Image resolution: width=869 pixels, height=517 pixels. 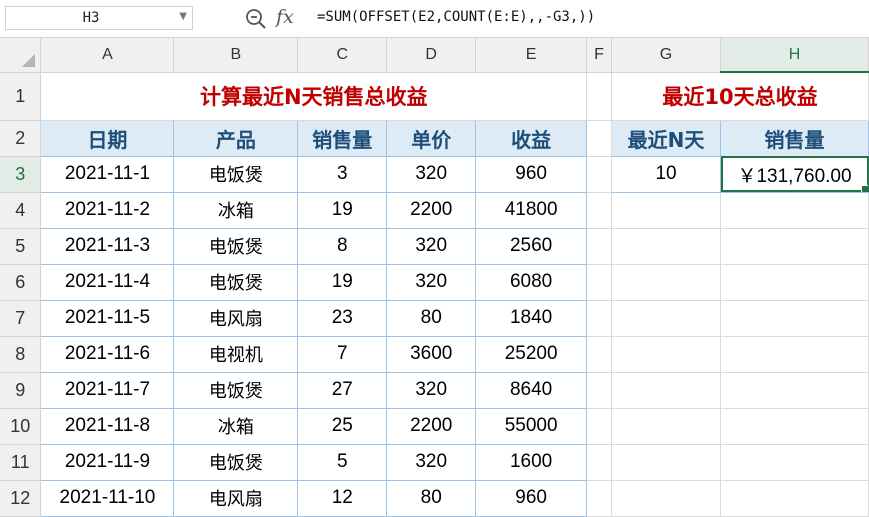 What do you see at coordinates (107, 174) in the screenshot?
I see `cell: 2021-11-1` at bounding box center [107, 174].